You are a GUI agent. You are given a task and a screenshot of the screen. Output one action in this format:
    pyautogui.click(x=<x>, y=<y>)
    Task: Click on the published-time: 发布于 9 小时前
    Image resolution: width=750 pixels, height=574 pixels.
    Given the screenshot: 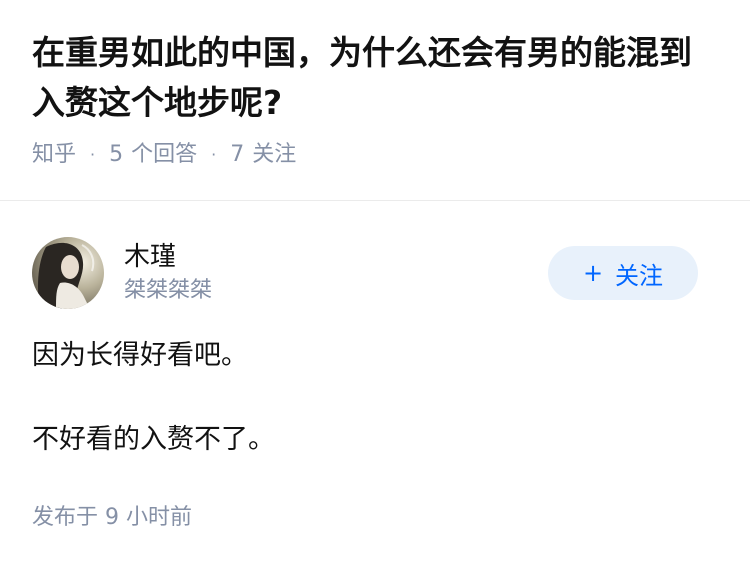 What is the action you would take?
    pyautogui.click(x=375, y=518)
    